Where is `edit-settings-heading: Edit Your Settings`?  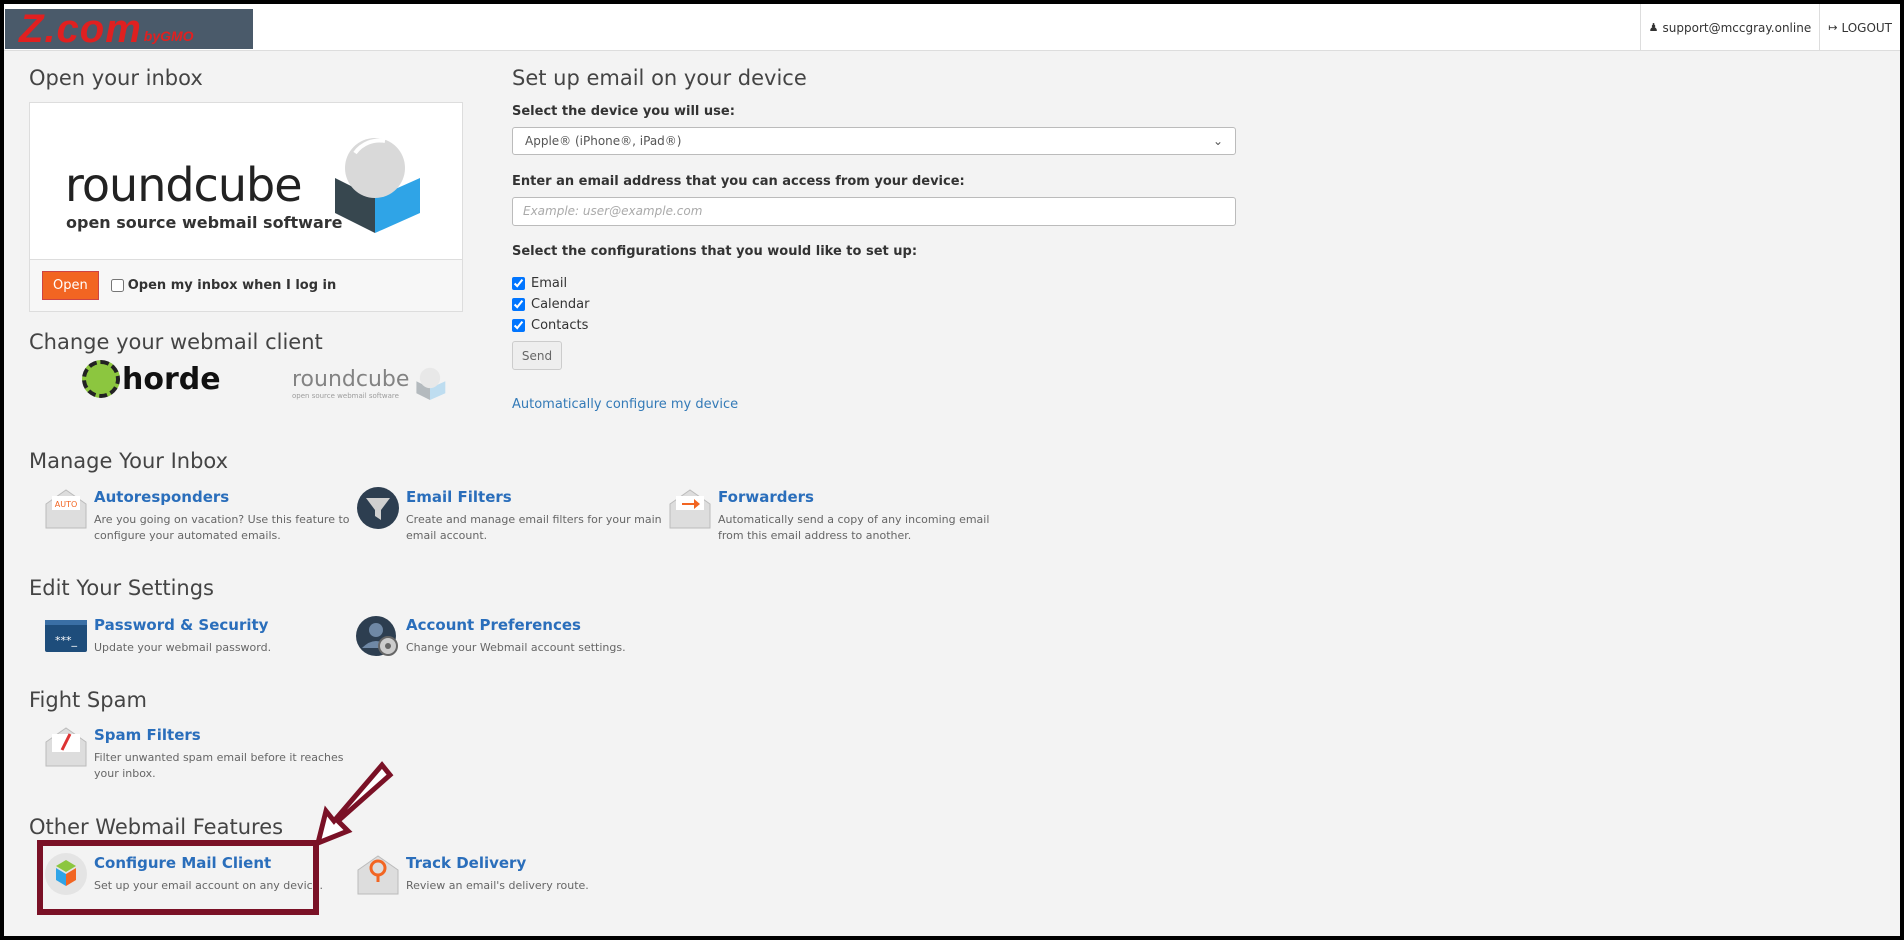
edit-settings-heading: Edit Your Settings is located at coordinates (121, 588).